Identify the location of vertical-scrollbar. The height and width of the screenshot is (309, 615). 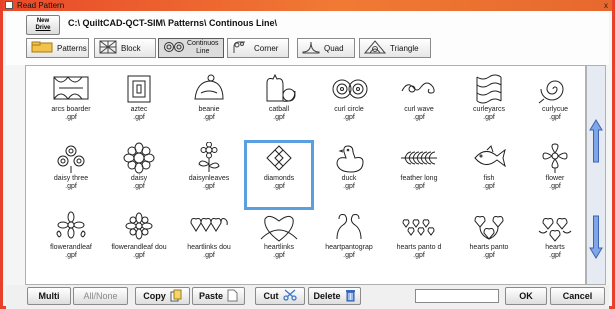
(596, 175).